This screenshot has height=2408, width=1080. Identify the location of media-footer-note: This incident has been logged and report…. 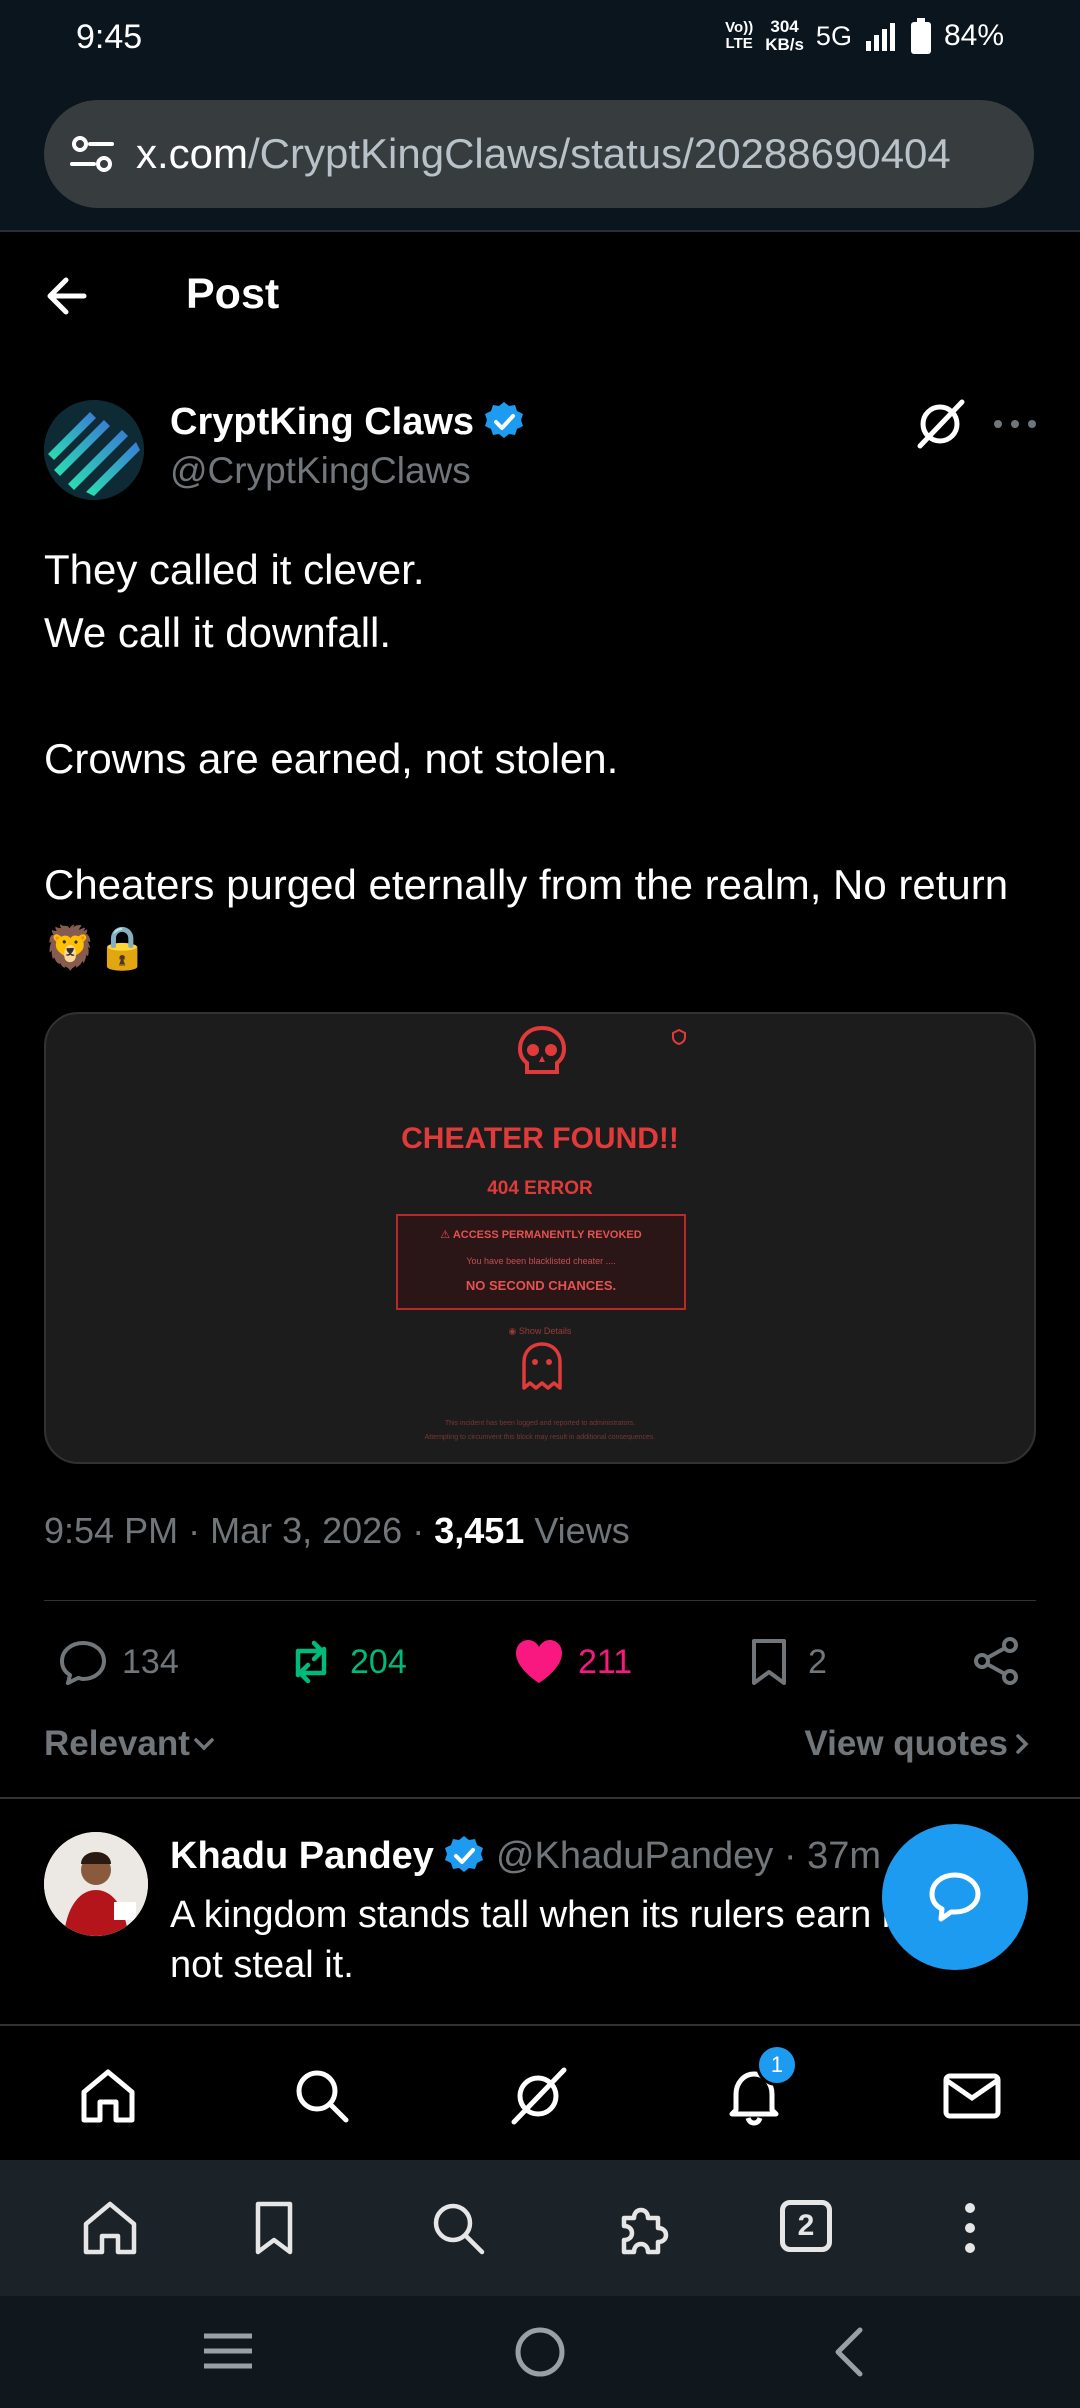
(540, 1423).